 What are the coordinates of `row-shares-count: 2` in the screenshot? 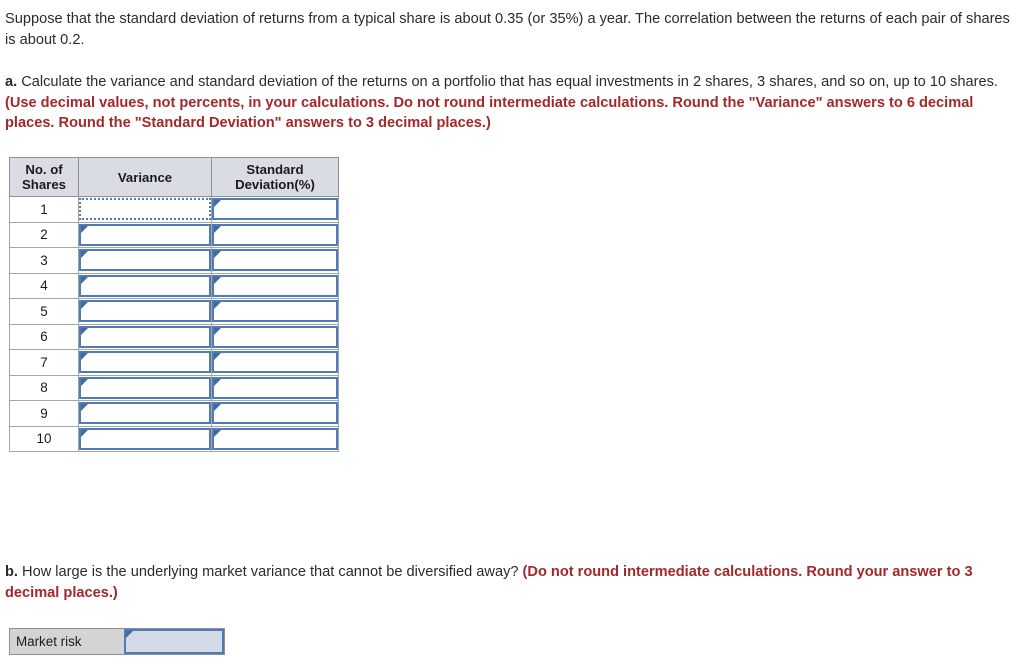 It's located at (44, 234).